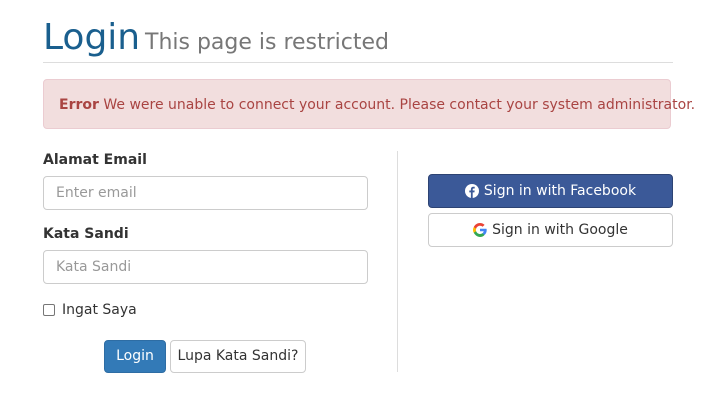 The height and width of the screenshot is (408, 724). I want to click on remember-me-row: Ingat Saya, so click(90, 310).